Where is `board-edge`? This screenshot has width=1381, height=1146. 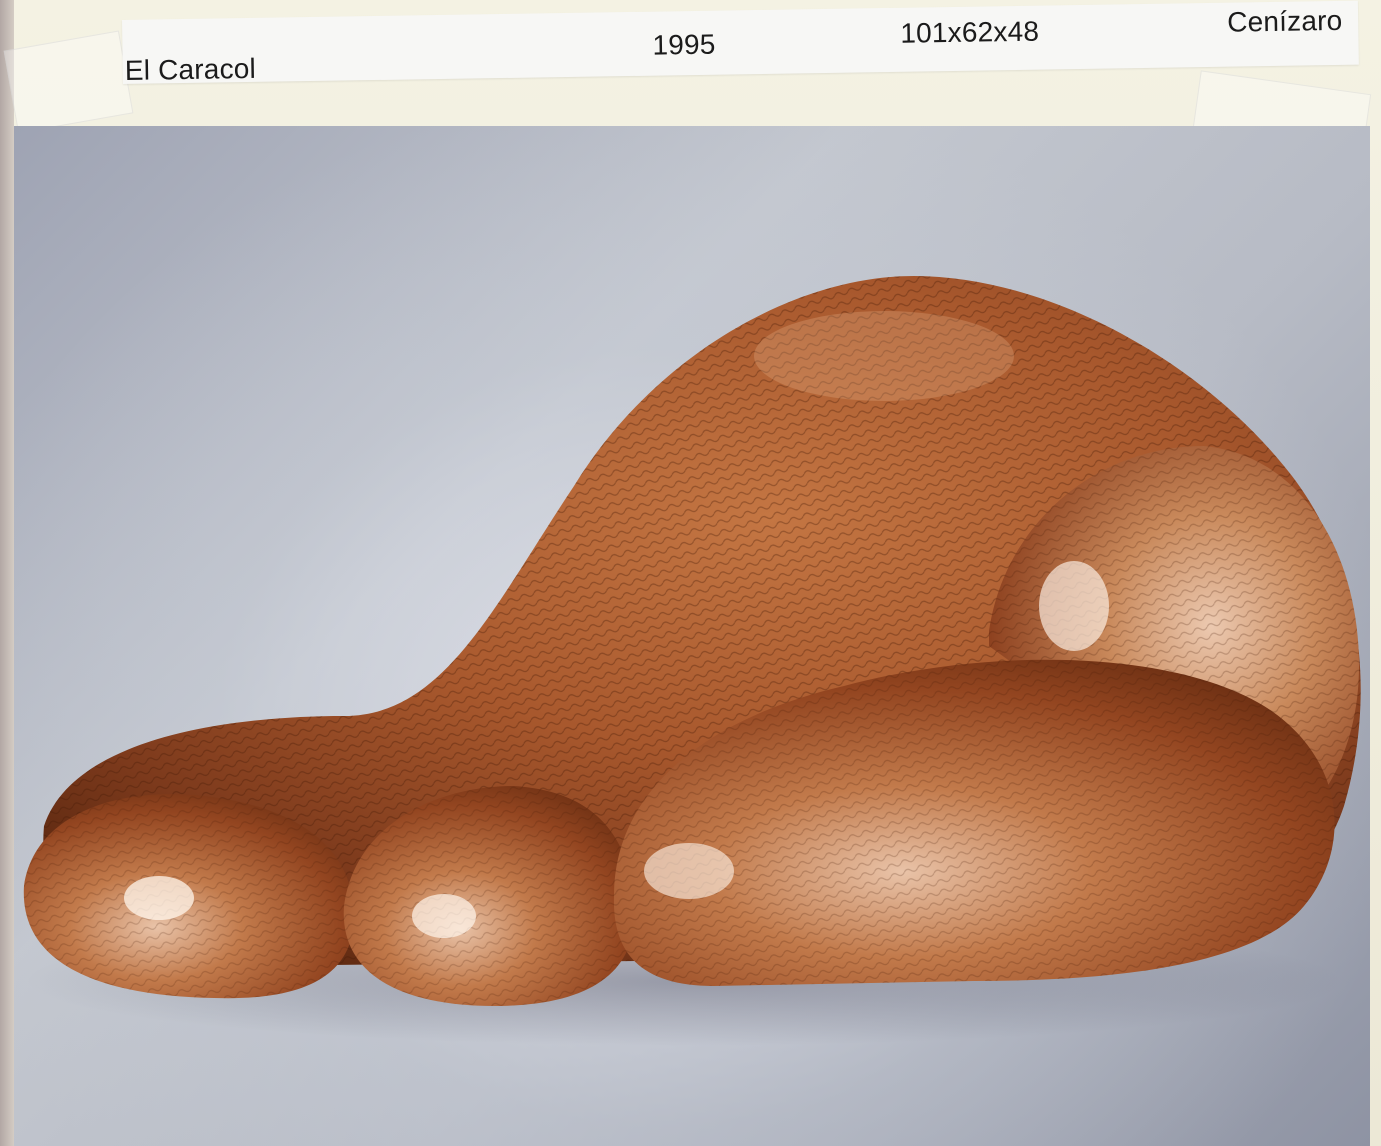
board-edge is located at coordinates (7, 573).